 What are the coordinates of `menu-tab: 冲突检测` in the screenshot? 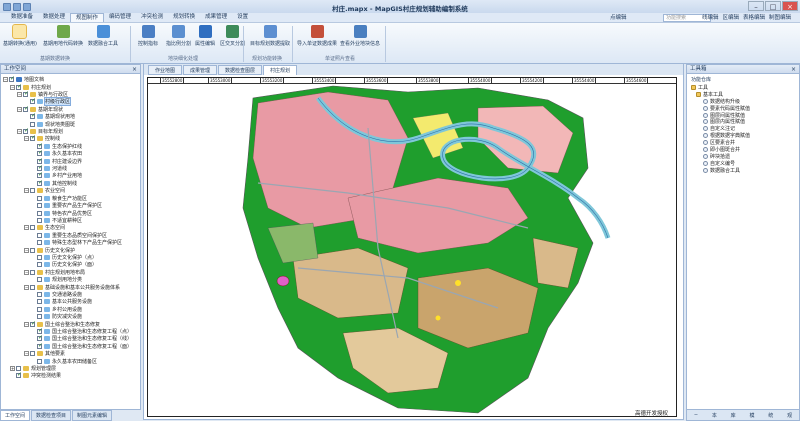 It's located at (152, 17).